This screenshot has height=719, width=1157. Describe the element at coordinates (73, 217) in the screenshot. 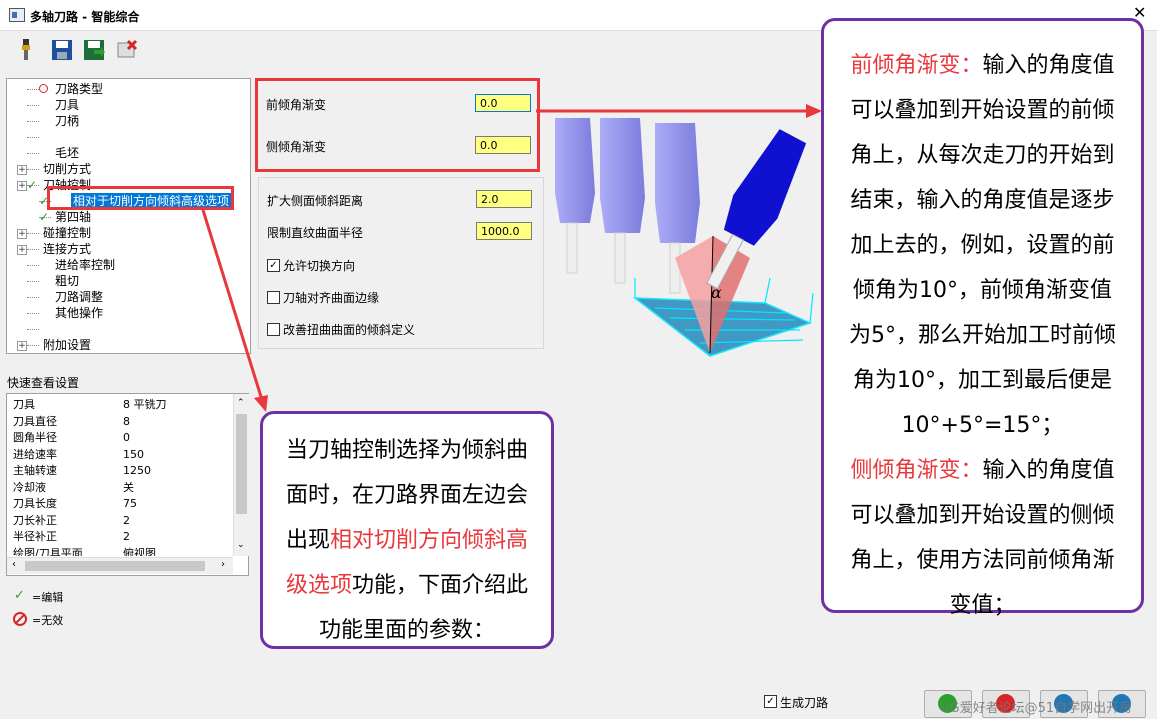

I see `tree-item-label: 第四轴` at that location.